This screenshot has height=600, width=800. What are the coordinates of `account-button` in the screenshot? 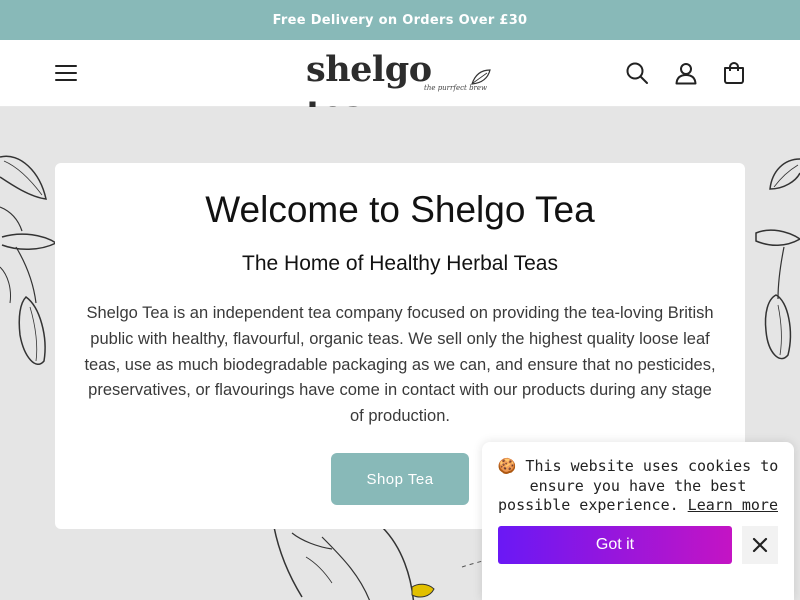 It's located at (686, 73).